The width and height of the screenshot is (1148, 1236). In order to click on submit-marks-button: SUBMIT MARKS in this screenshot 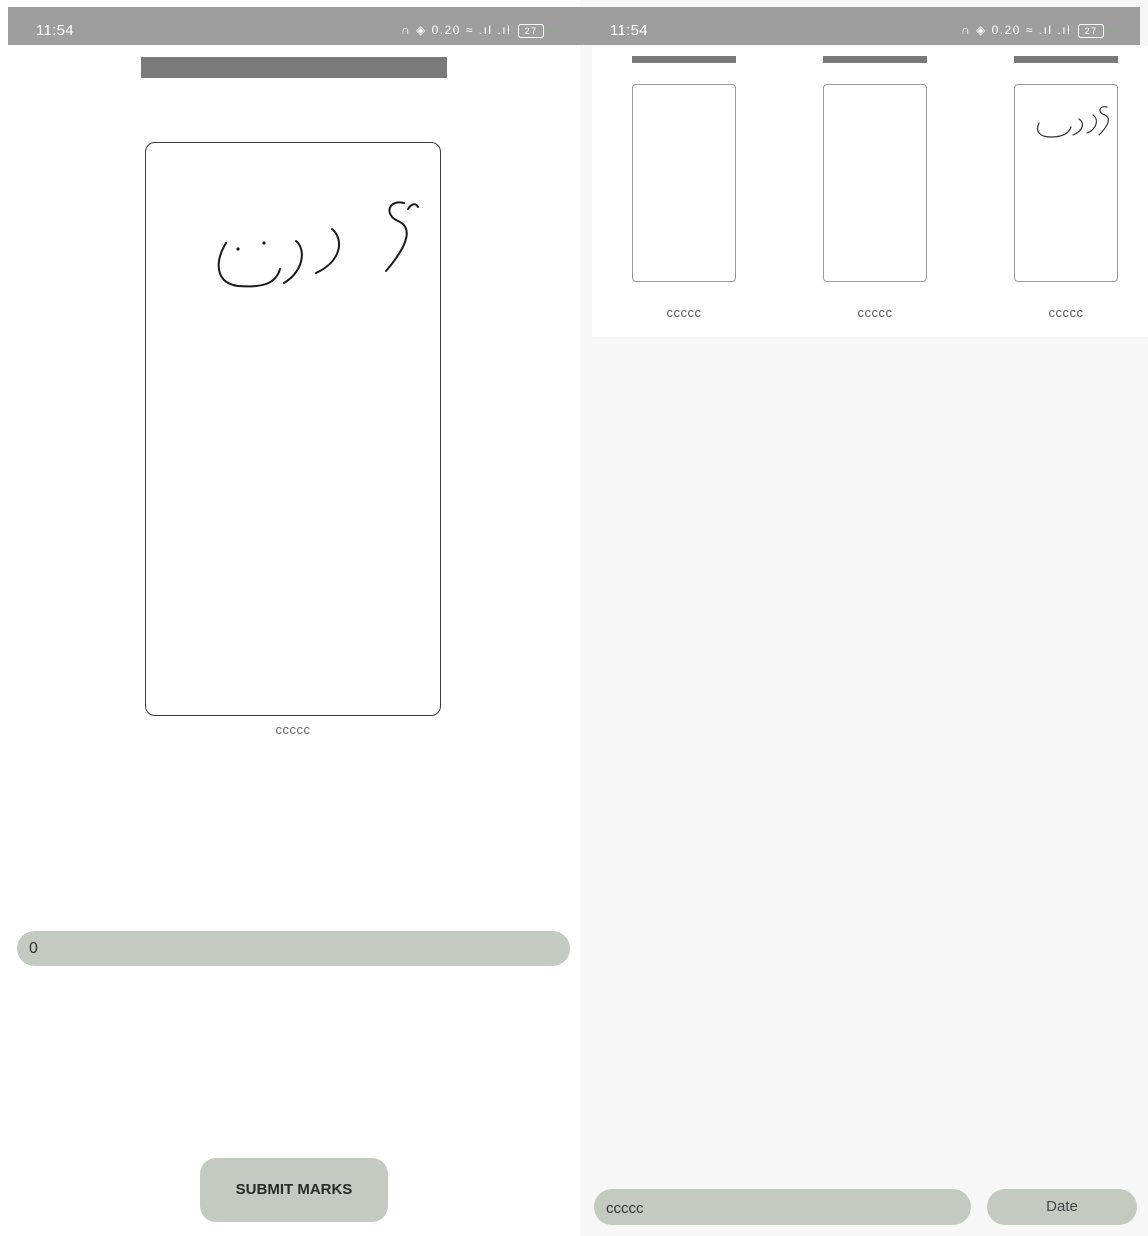, I will do `click(294, 1190)`.